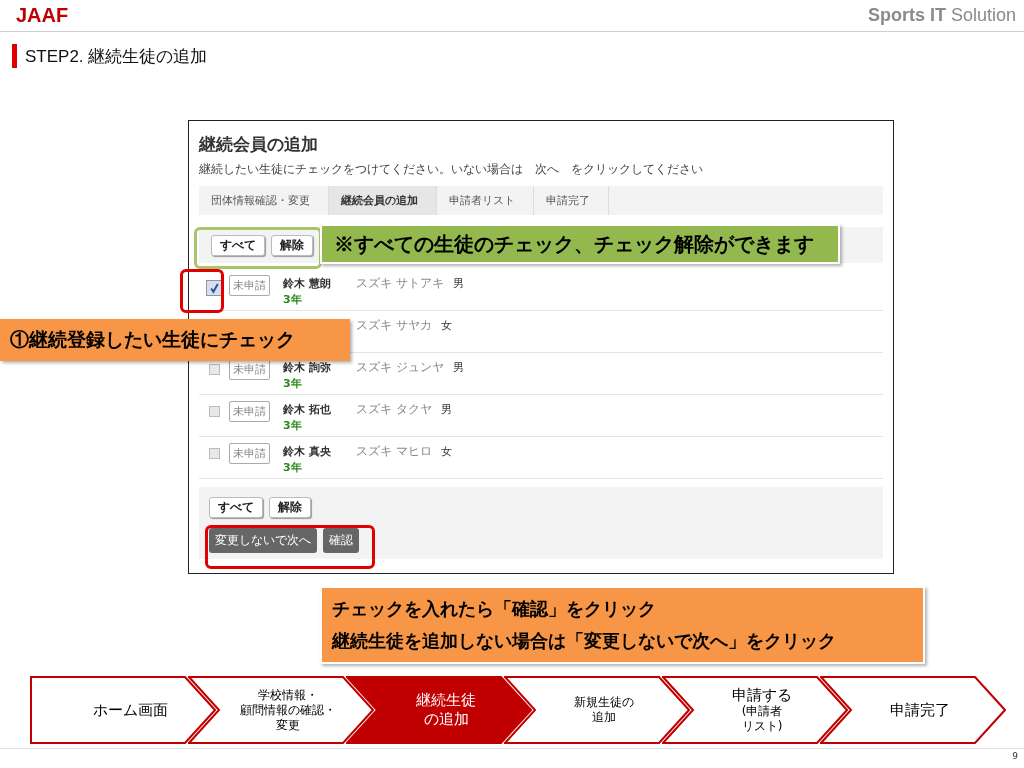 This screenshot has height=768, width=1024. What do you see at coordinates (941, 15) in the screenshot?
I see `brand-name: Sports IT Solution` at bounding box center [941, 15].